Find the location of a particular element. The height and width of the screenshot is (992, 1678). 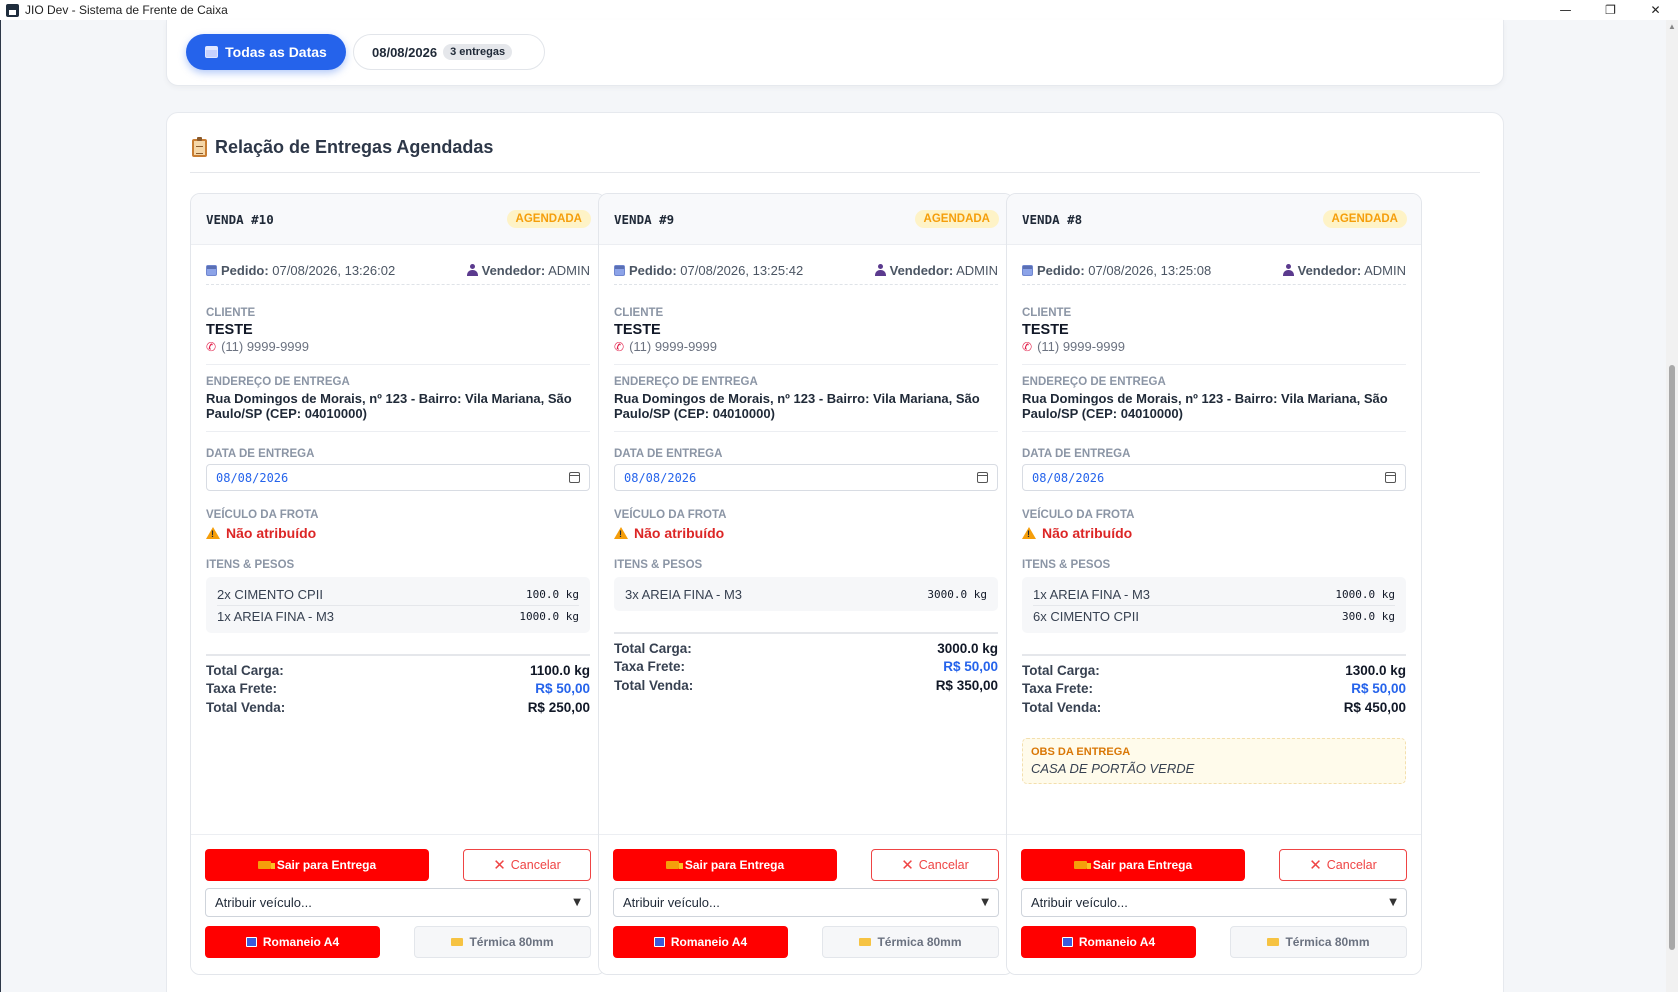

primary-actions: Sair para Entrega ✕ Cancelar is located at coordinates (1214, 865).